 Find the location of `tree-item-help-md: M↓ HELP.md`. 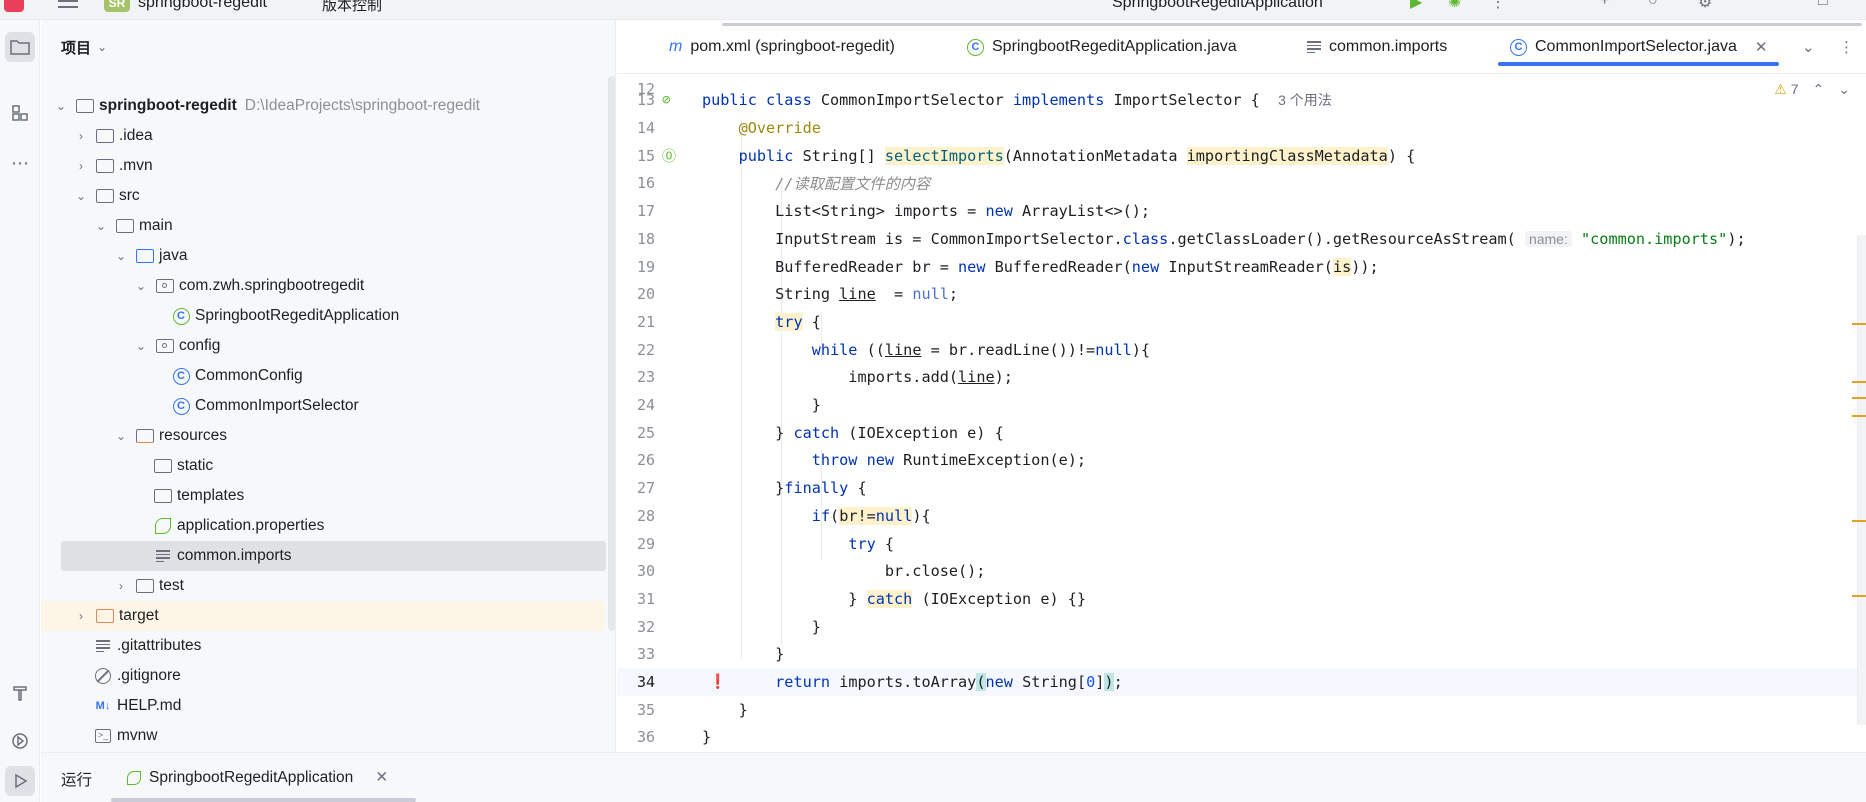

tree-item-help-md: M↓ HELP.md is located at coordinates (322, 706).